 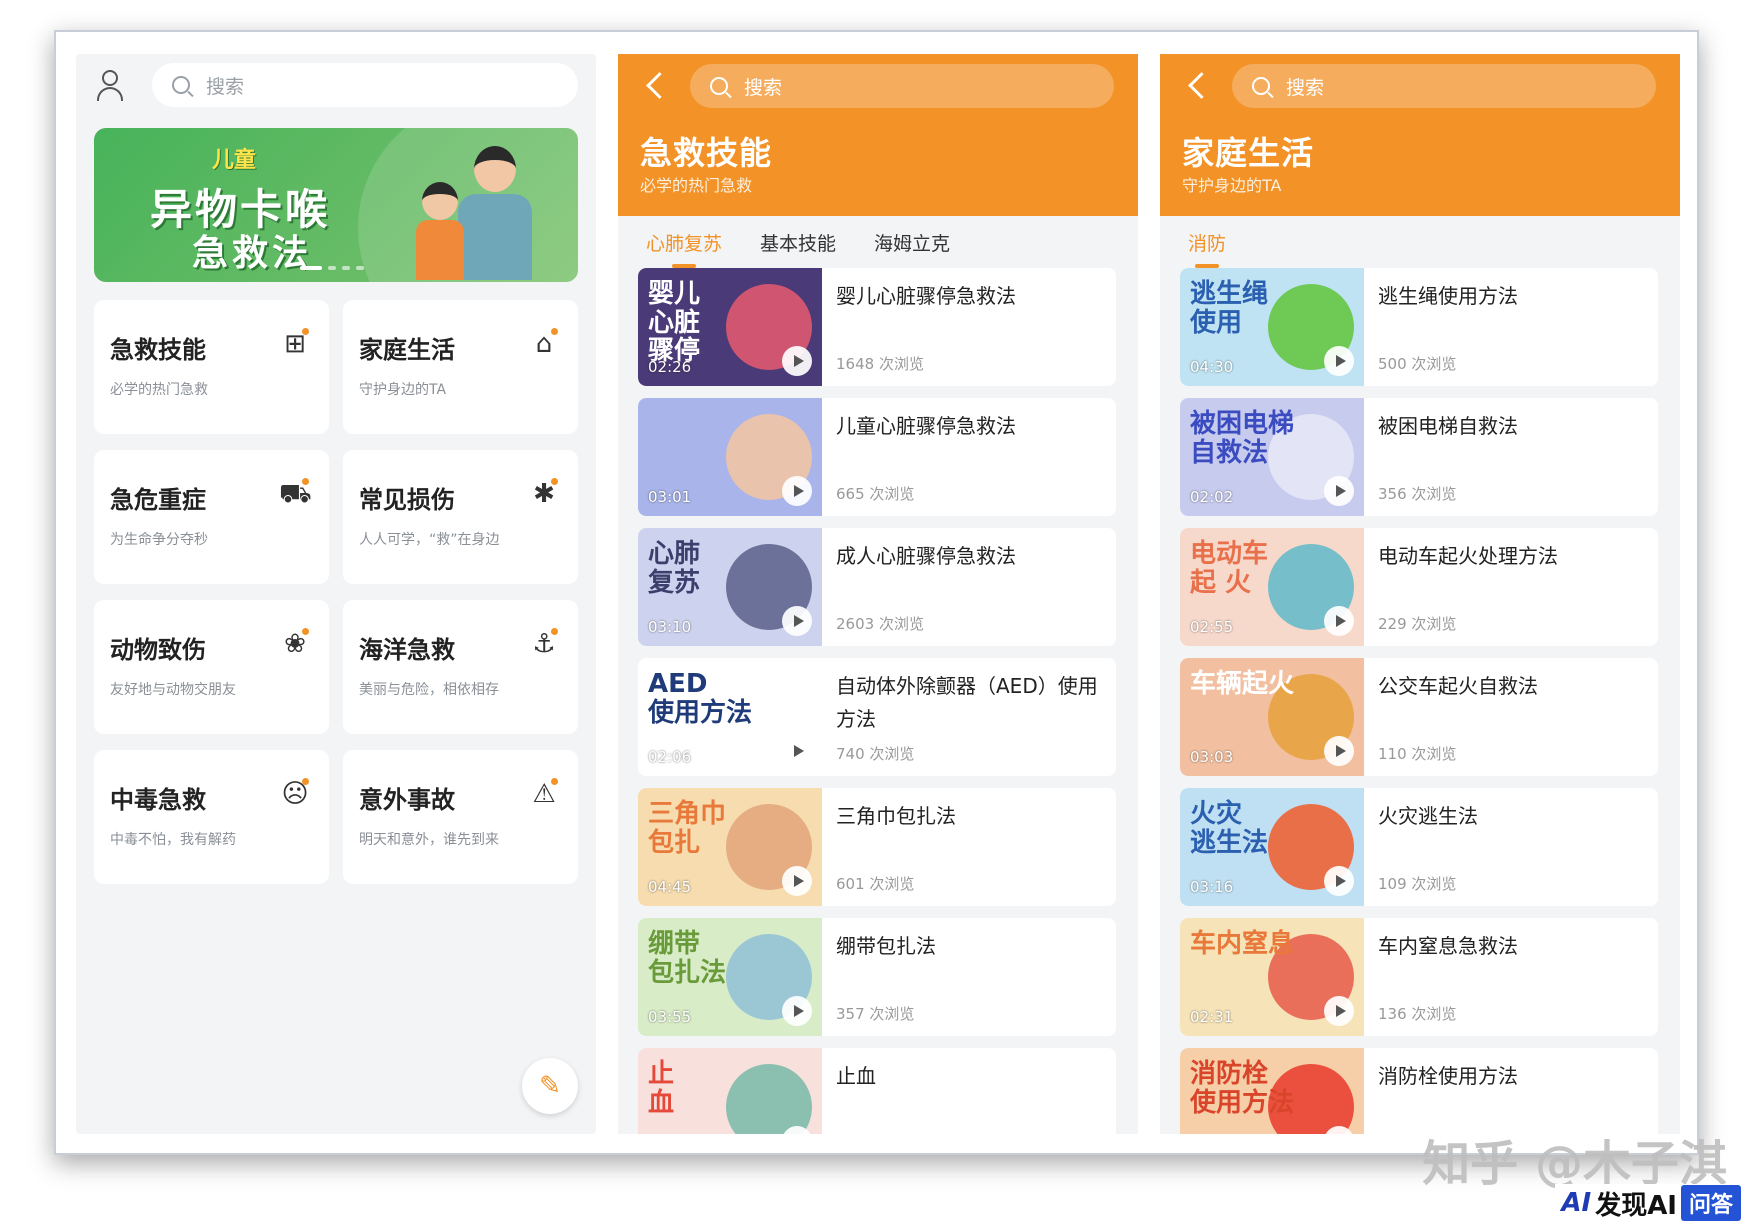 What do you see at coordinates (1636, 1205) in the screenshot?
I see `brand-word: 发现AI` at bounding box center [1636, 1205].